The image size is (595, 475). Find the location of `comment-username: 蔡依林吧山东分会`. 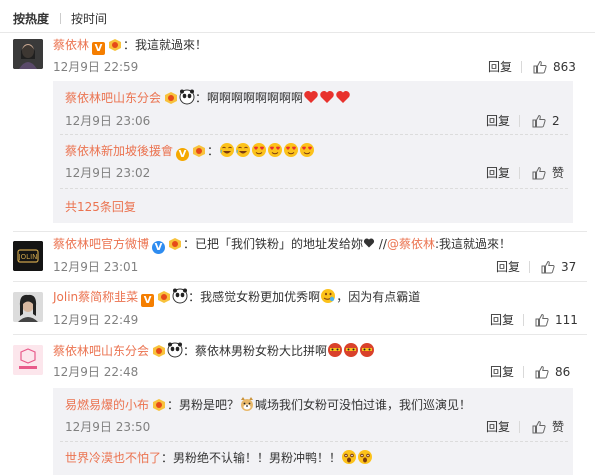

comment-username: 蔡依林吧山东分会 is located at coordinates (101, 351).